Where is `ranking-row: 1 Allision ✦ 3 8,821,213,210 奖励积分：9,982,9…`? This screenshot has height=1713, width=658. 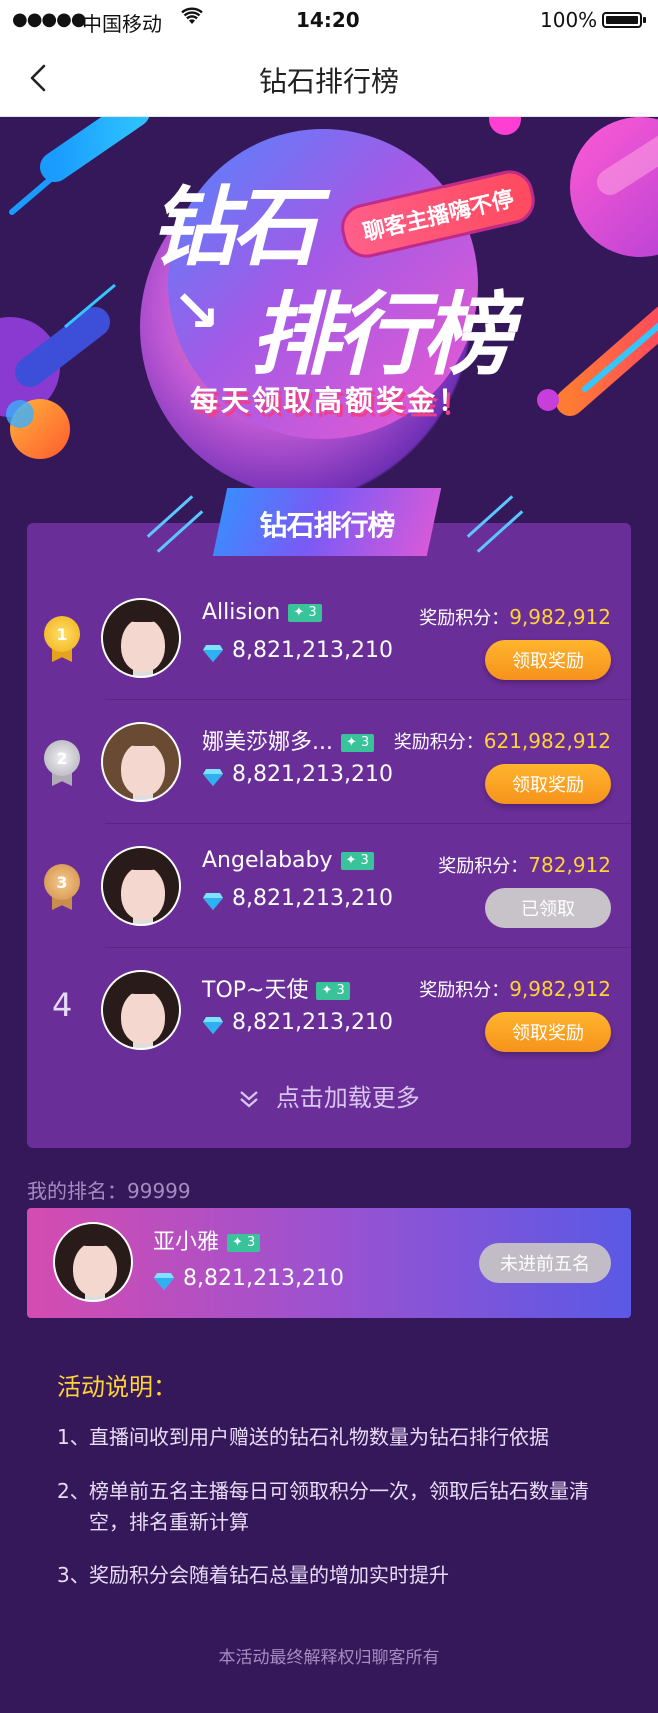
ranking-row: 1 Allision ✦ 3 8,821,213,210 奖励积分：9,982,9… is located at coordinates (329, 638).